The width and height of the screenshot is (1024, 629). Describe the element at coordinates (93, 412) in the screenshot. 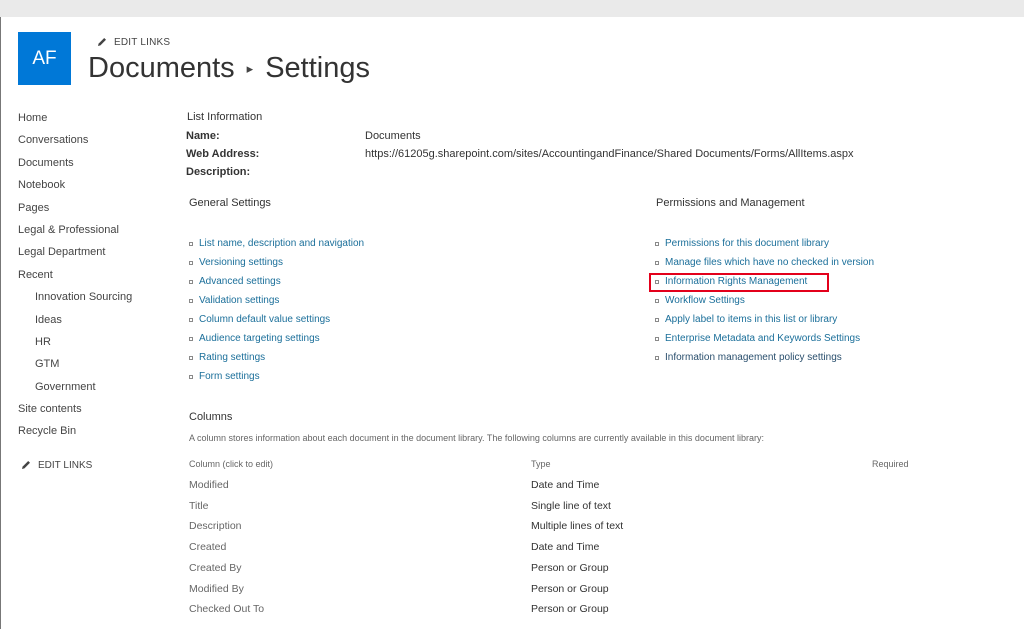

I see `nav-item-site-contents: Site contents` at that location.